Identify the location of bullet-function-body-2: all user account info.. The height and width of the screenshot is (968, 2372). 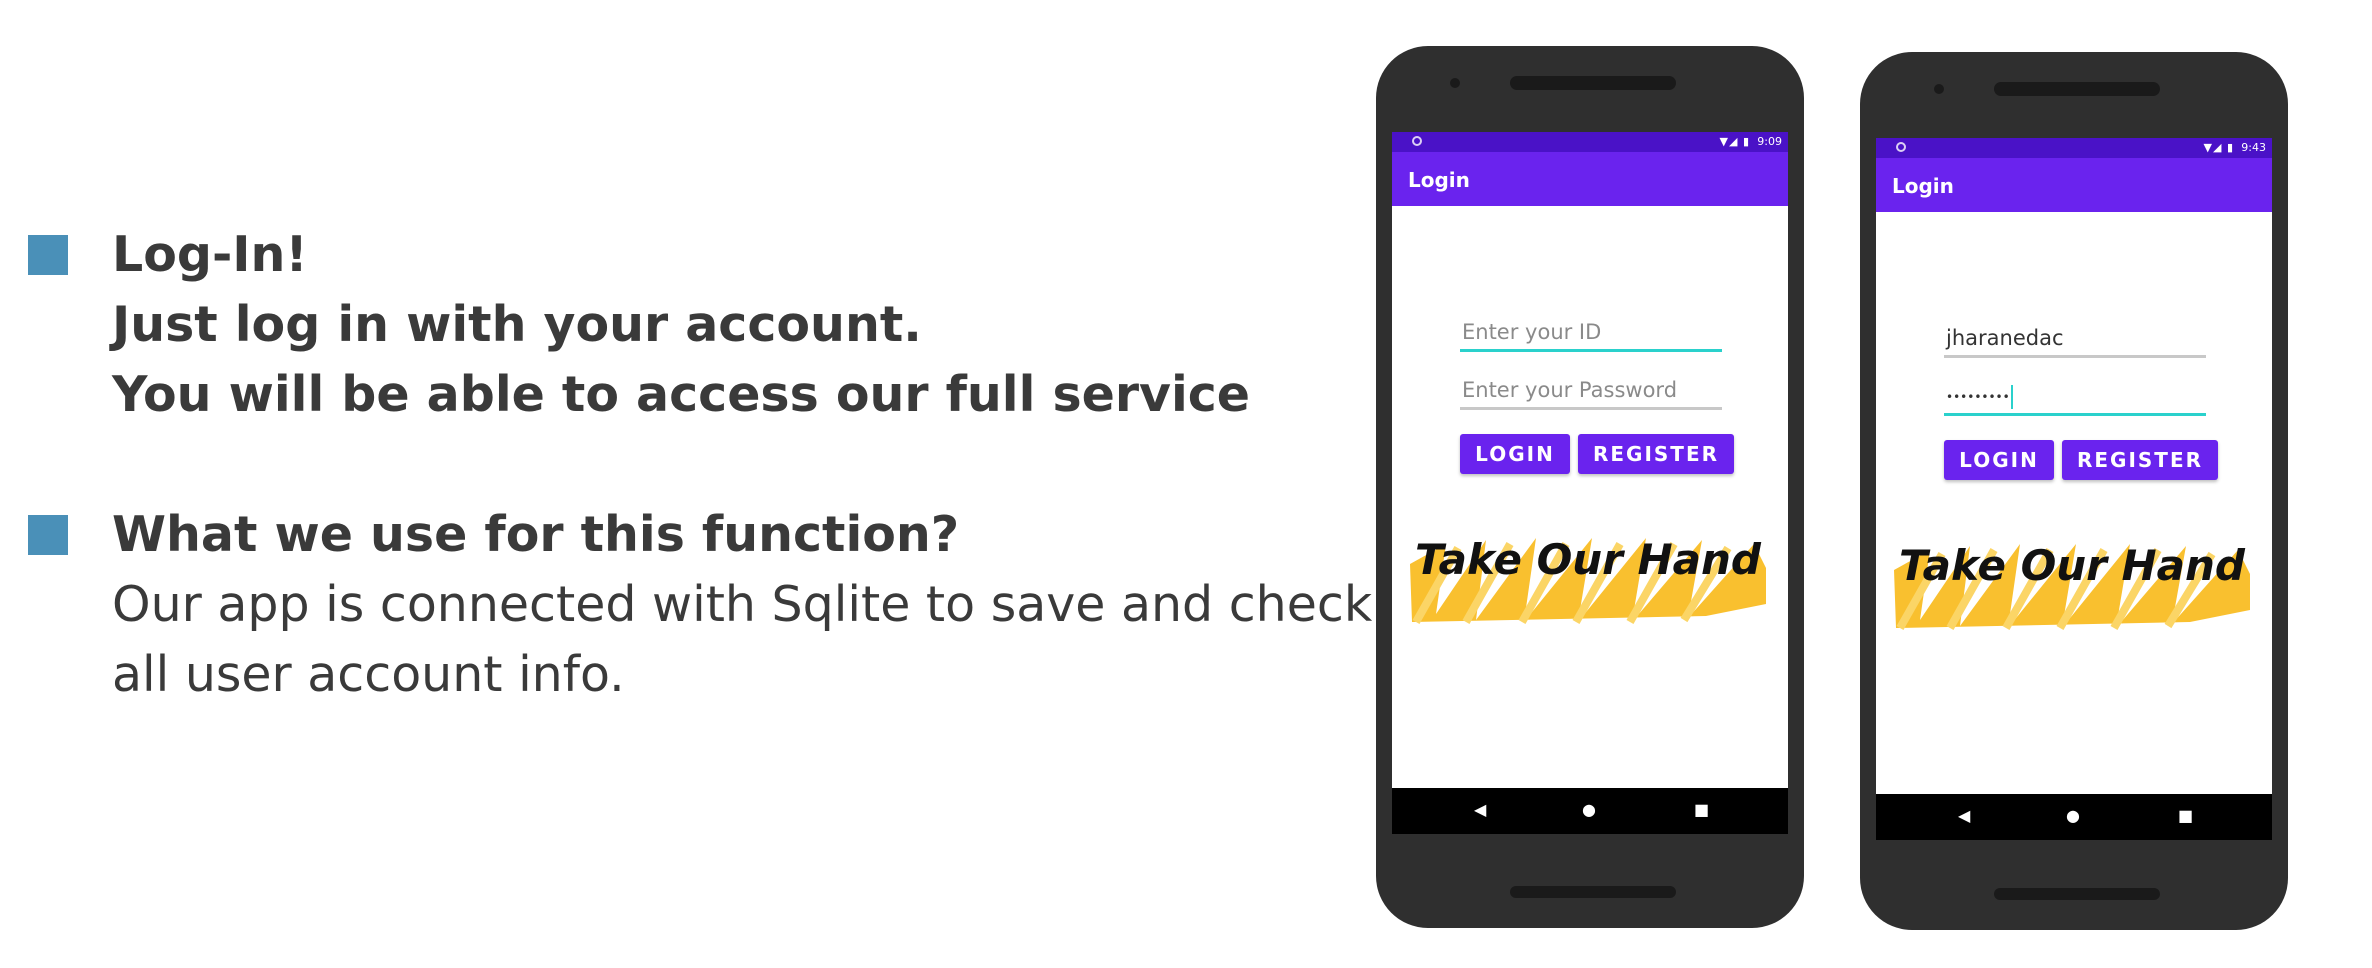
(368, 674).